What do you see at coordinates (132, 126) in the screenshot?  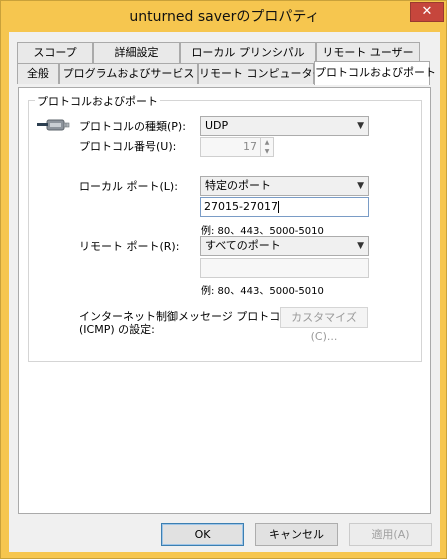 I see `protocol-type-label: プロトコルの種類(P):` at bounding box center [132, 126].